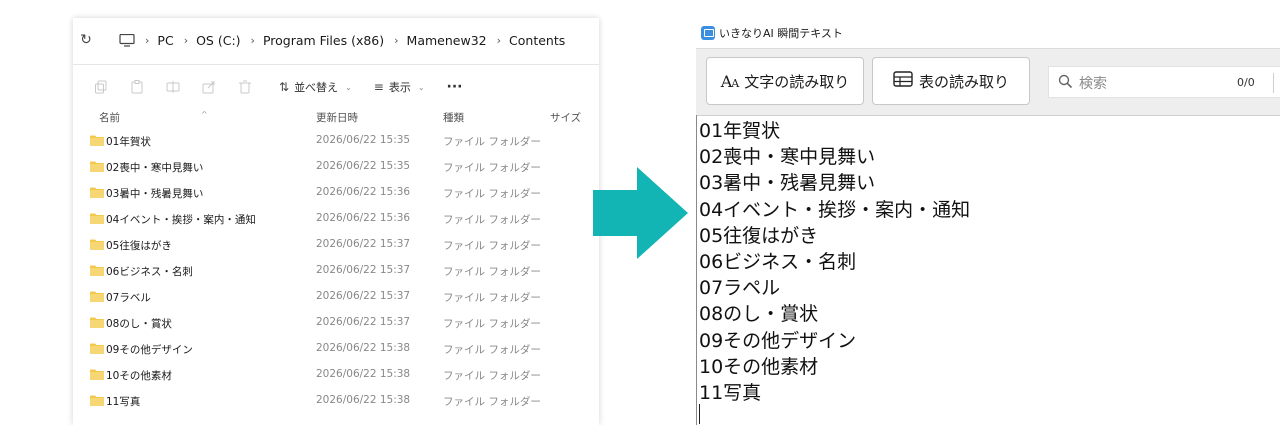 The width and height of the screenshot is (1280, 425). Describe the element at coordinates (204, 114) in the screenshot. I see `sort-caret-icon: ^` at that location.